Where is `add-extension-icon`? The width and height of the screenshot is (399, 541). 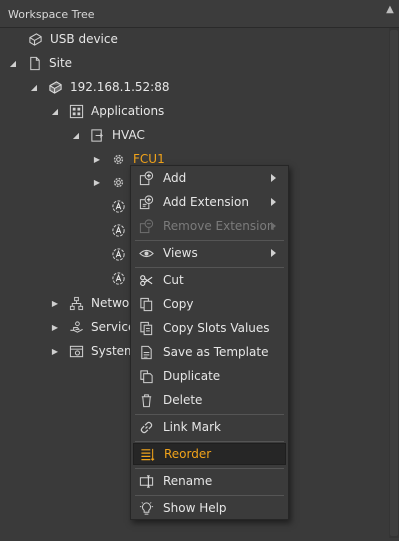
add-extension-icon is located at coordinates (146, 202).